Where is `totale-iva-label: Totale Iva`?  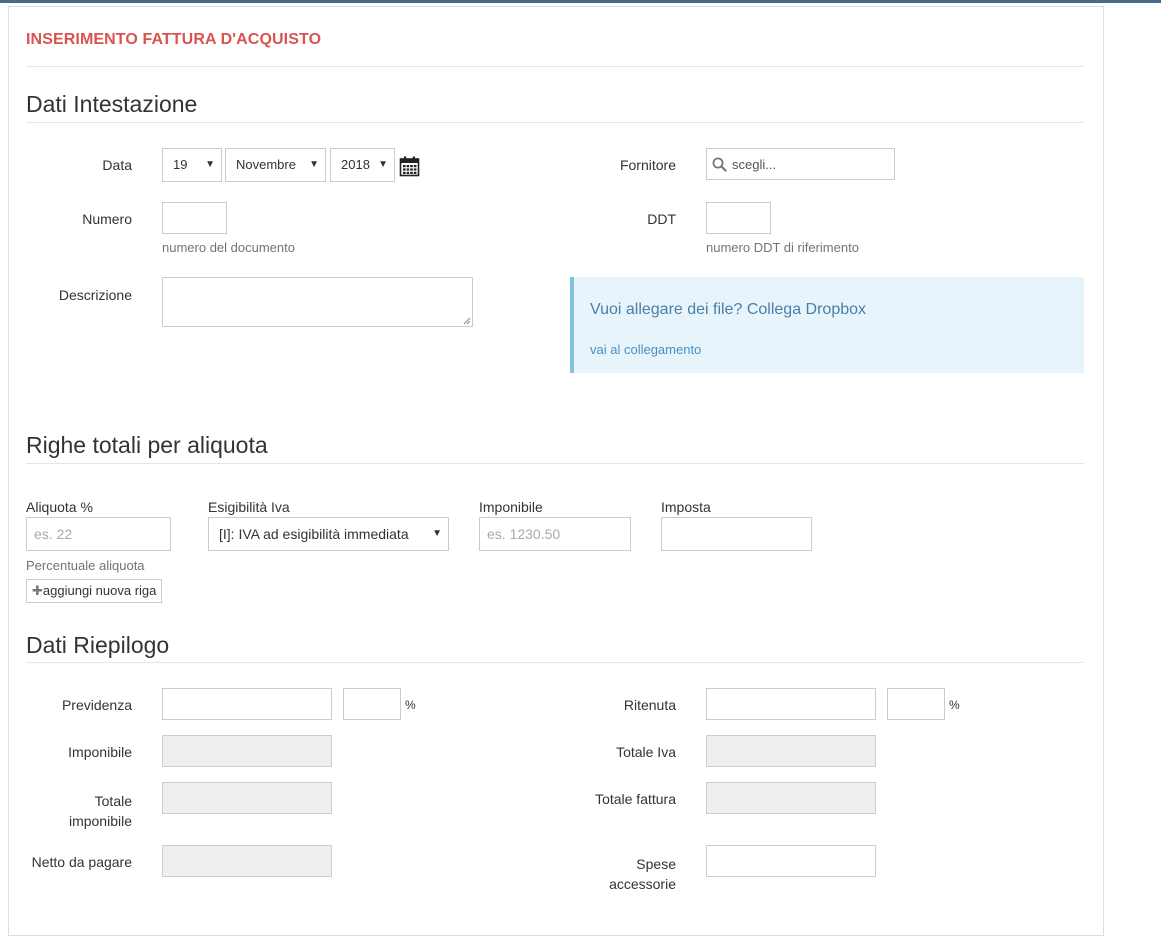
totale-iva-label: Totale Iva is located at coordinates (646, 752).